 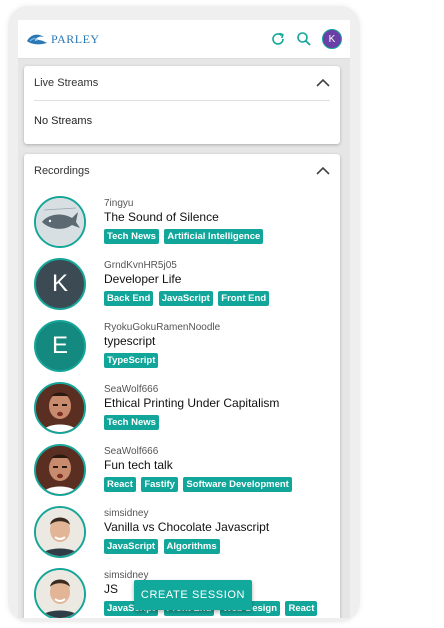 I want to click on tag-list: JavaScript Algorithms, so click(x=219, y=545).